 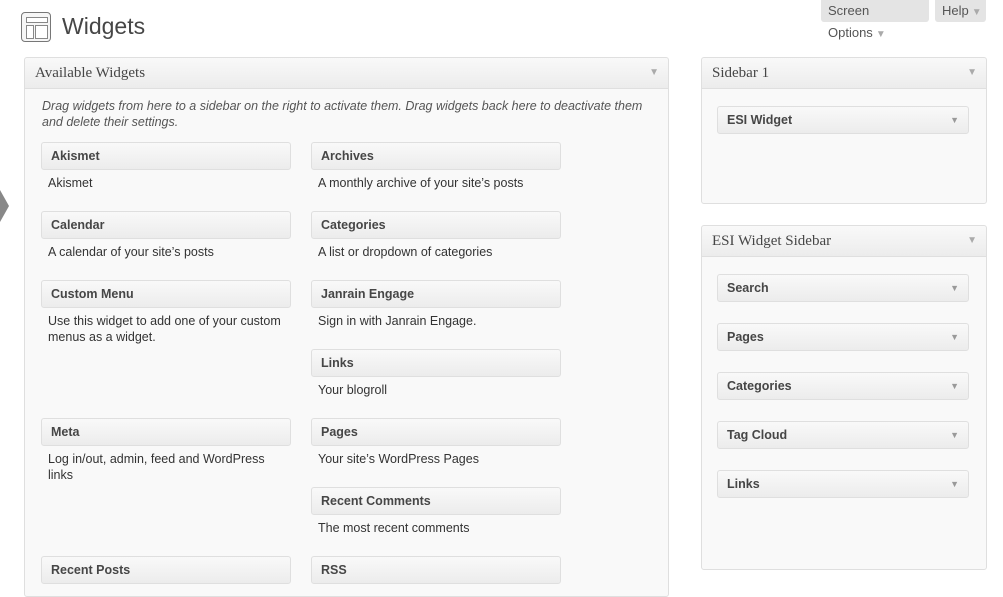 What do you see at coordinates (334, 570) in the screenshot?
I see `widget-title: RSS` at bounding box center [334, 570].